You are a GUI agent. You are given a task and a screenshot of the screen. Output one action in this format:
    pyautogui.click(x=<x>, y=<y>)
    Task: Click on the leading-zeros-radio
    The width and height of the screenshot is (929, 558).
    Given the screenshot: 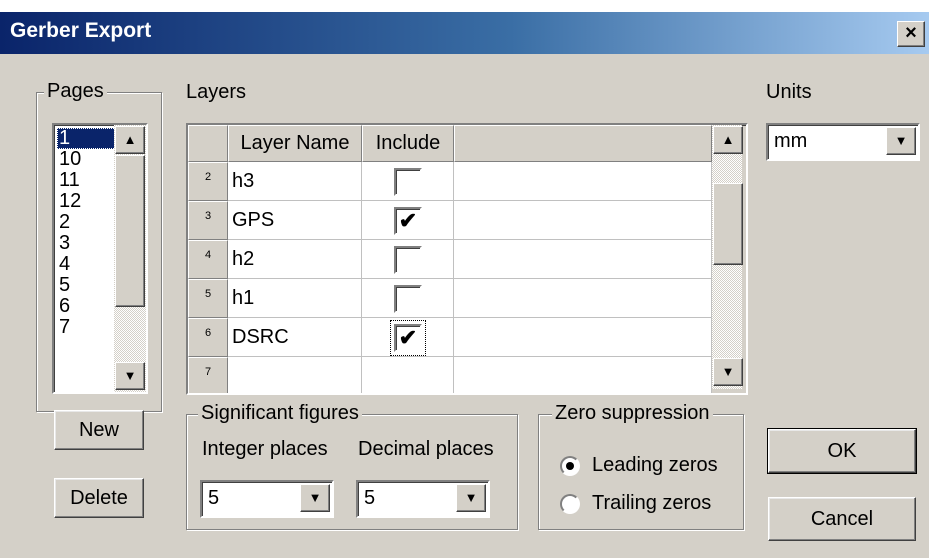 What is the action you would take?
    pyautogui.click(x=570, y=466)
    